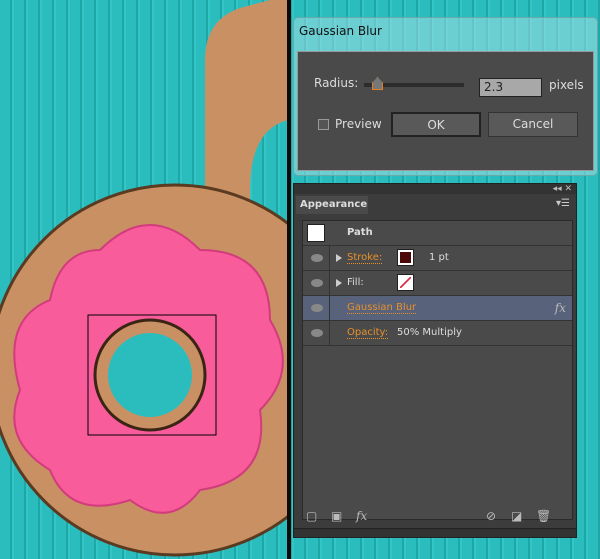  I want to click on opacity-link: Opacity:, so click(368, 333).